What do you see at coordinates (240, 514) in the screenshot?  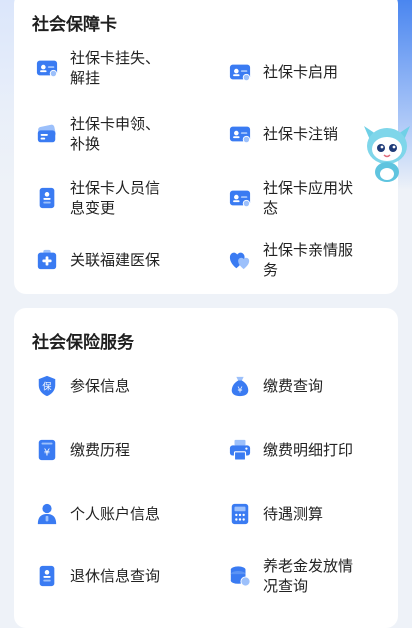 I see `calculator-icon` at bounding box center [240, 514].